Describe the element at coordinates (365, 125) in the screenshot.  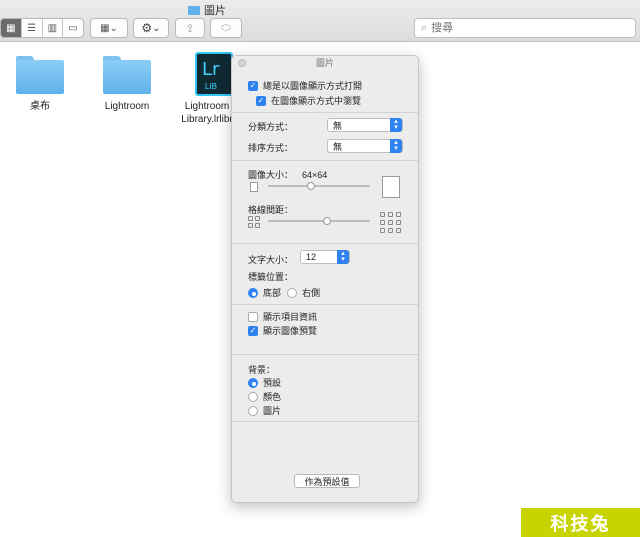
I see `group-by-select: 無 ▴ ▾` at that location.